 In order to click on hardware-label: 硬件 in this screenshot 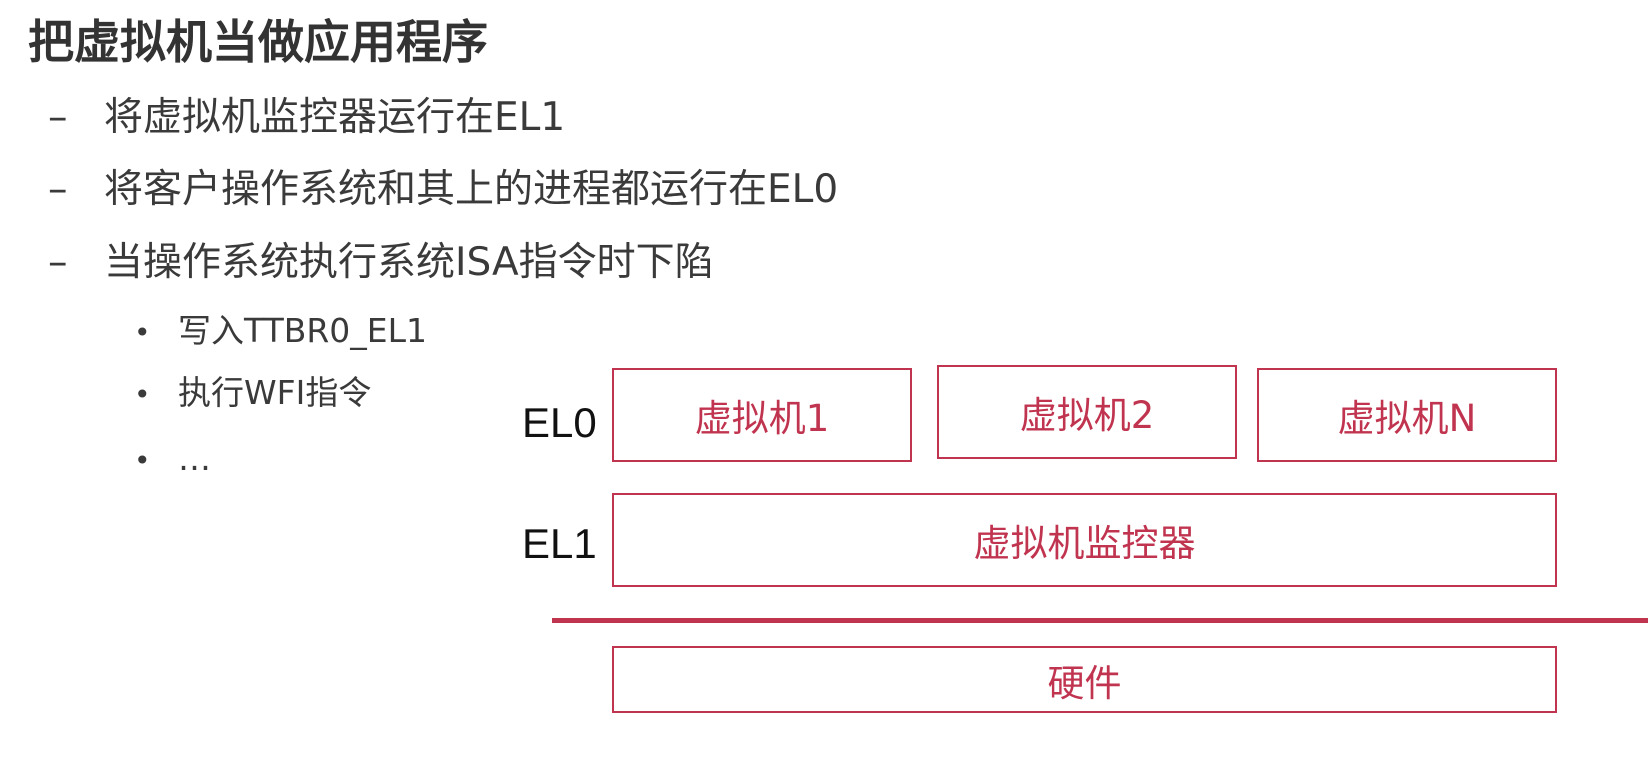, I will do `click(1084, 683)`.